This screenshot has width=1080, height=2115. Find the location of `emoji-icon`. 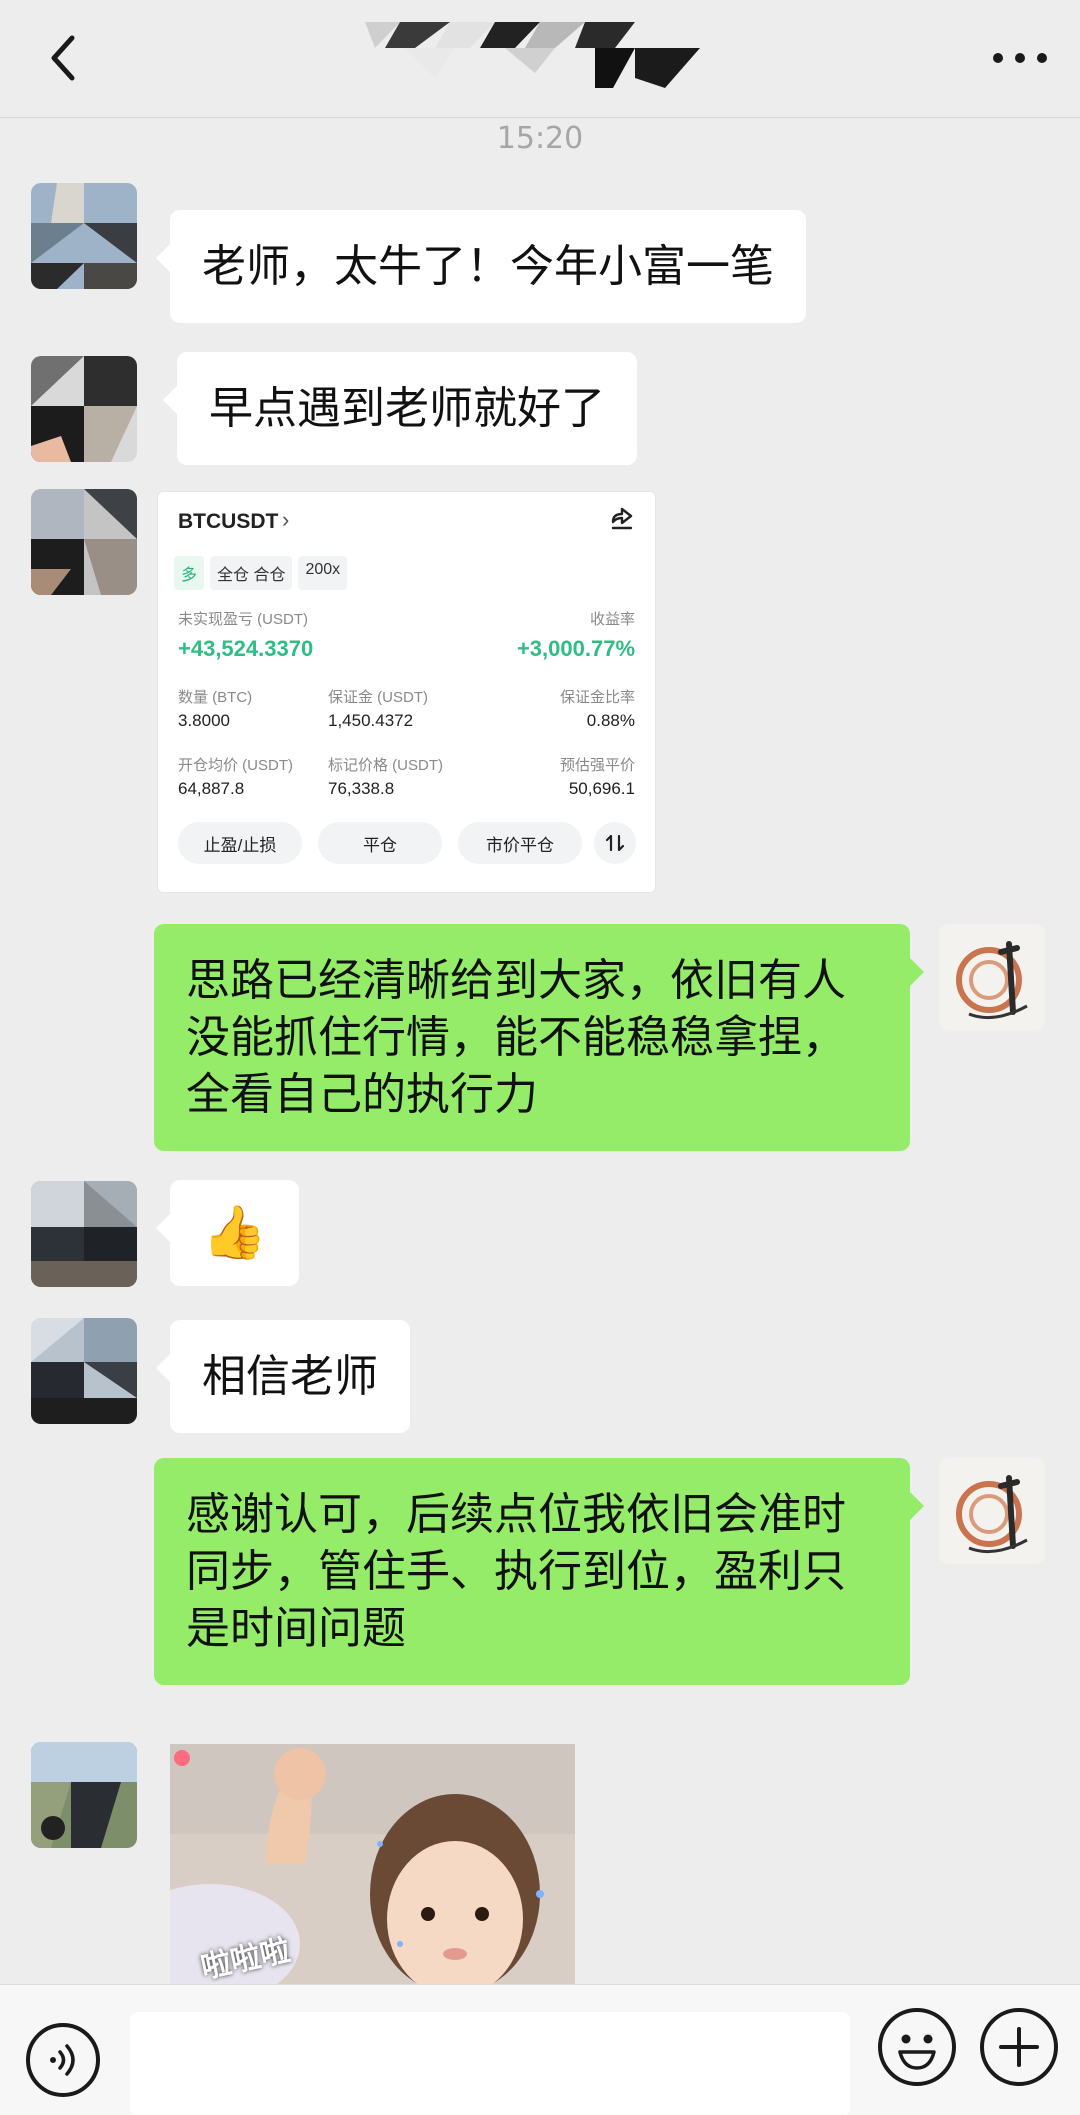

emoji-icon is located at coordinates (917, 2052).